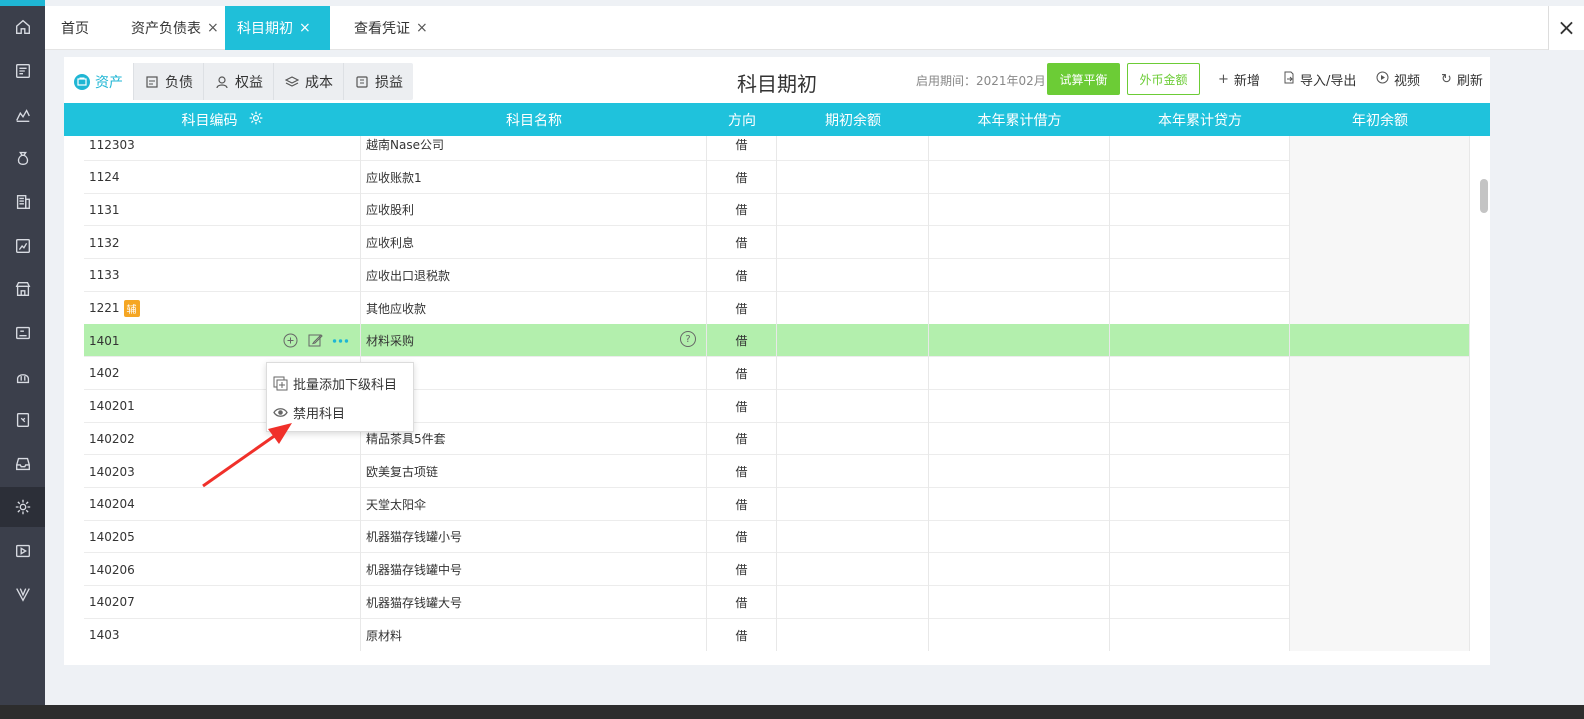 This screenshot has width=1584, height=719. What do you see at coordinates (239, 81) in the screenshot?
I see `category-equity: 权益` at bounding box center [239, 81].